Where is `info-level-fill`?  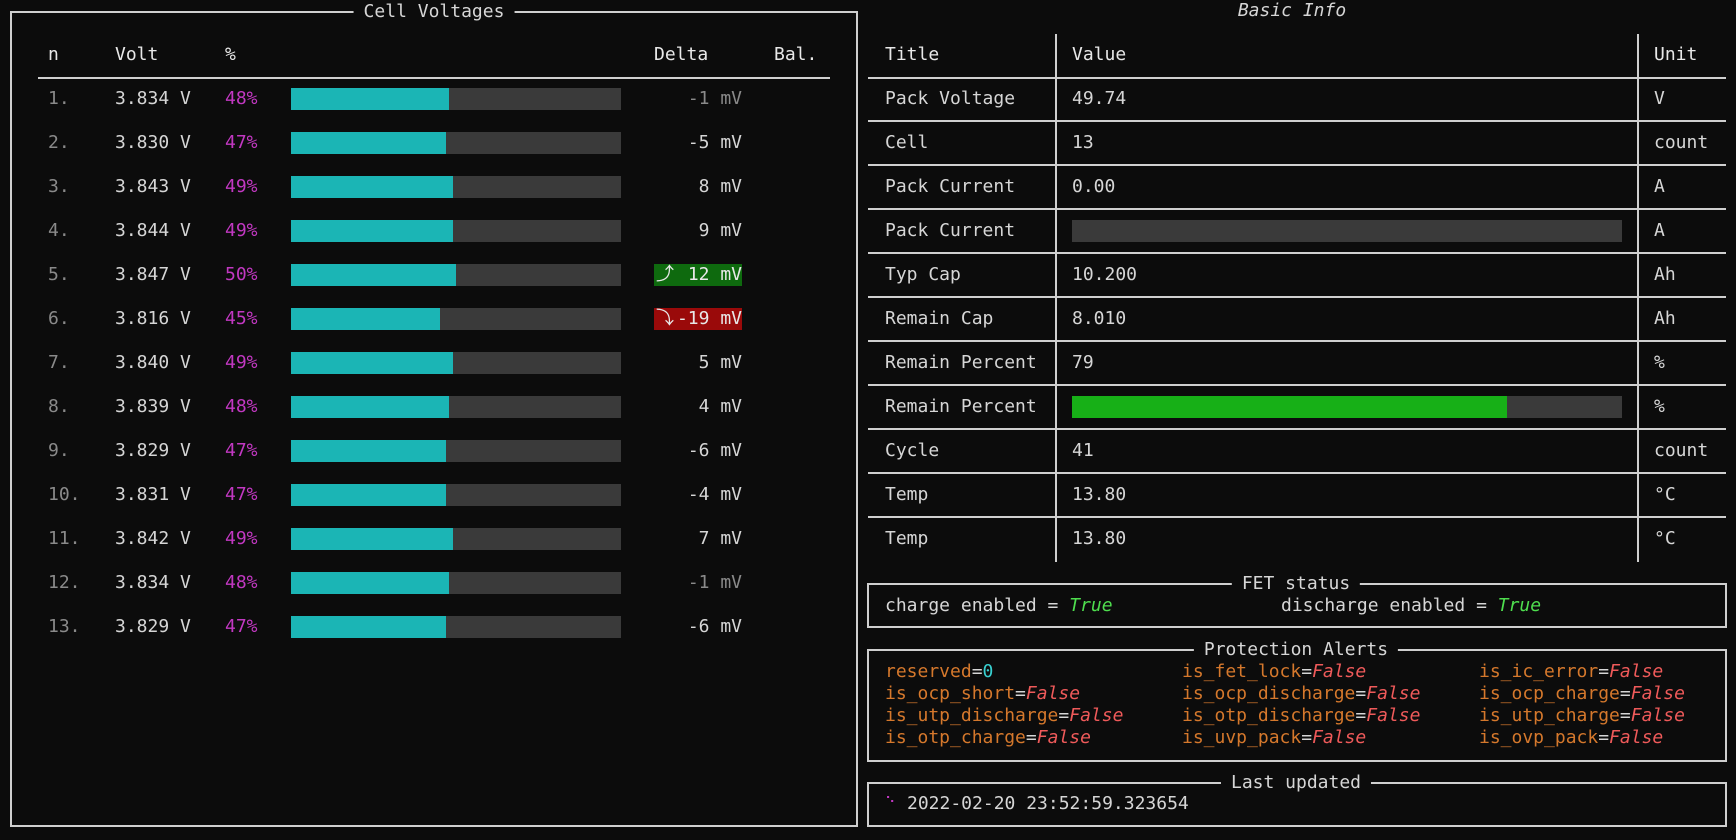 info-level-fill is located at coordinates (1289, 407).